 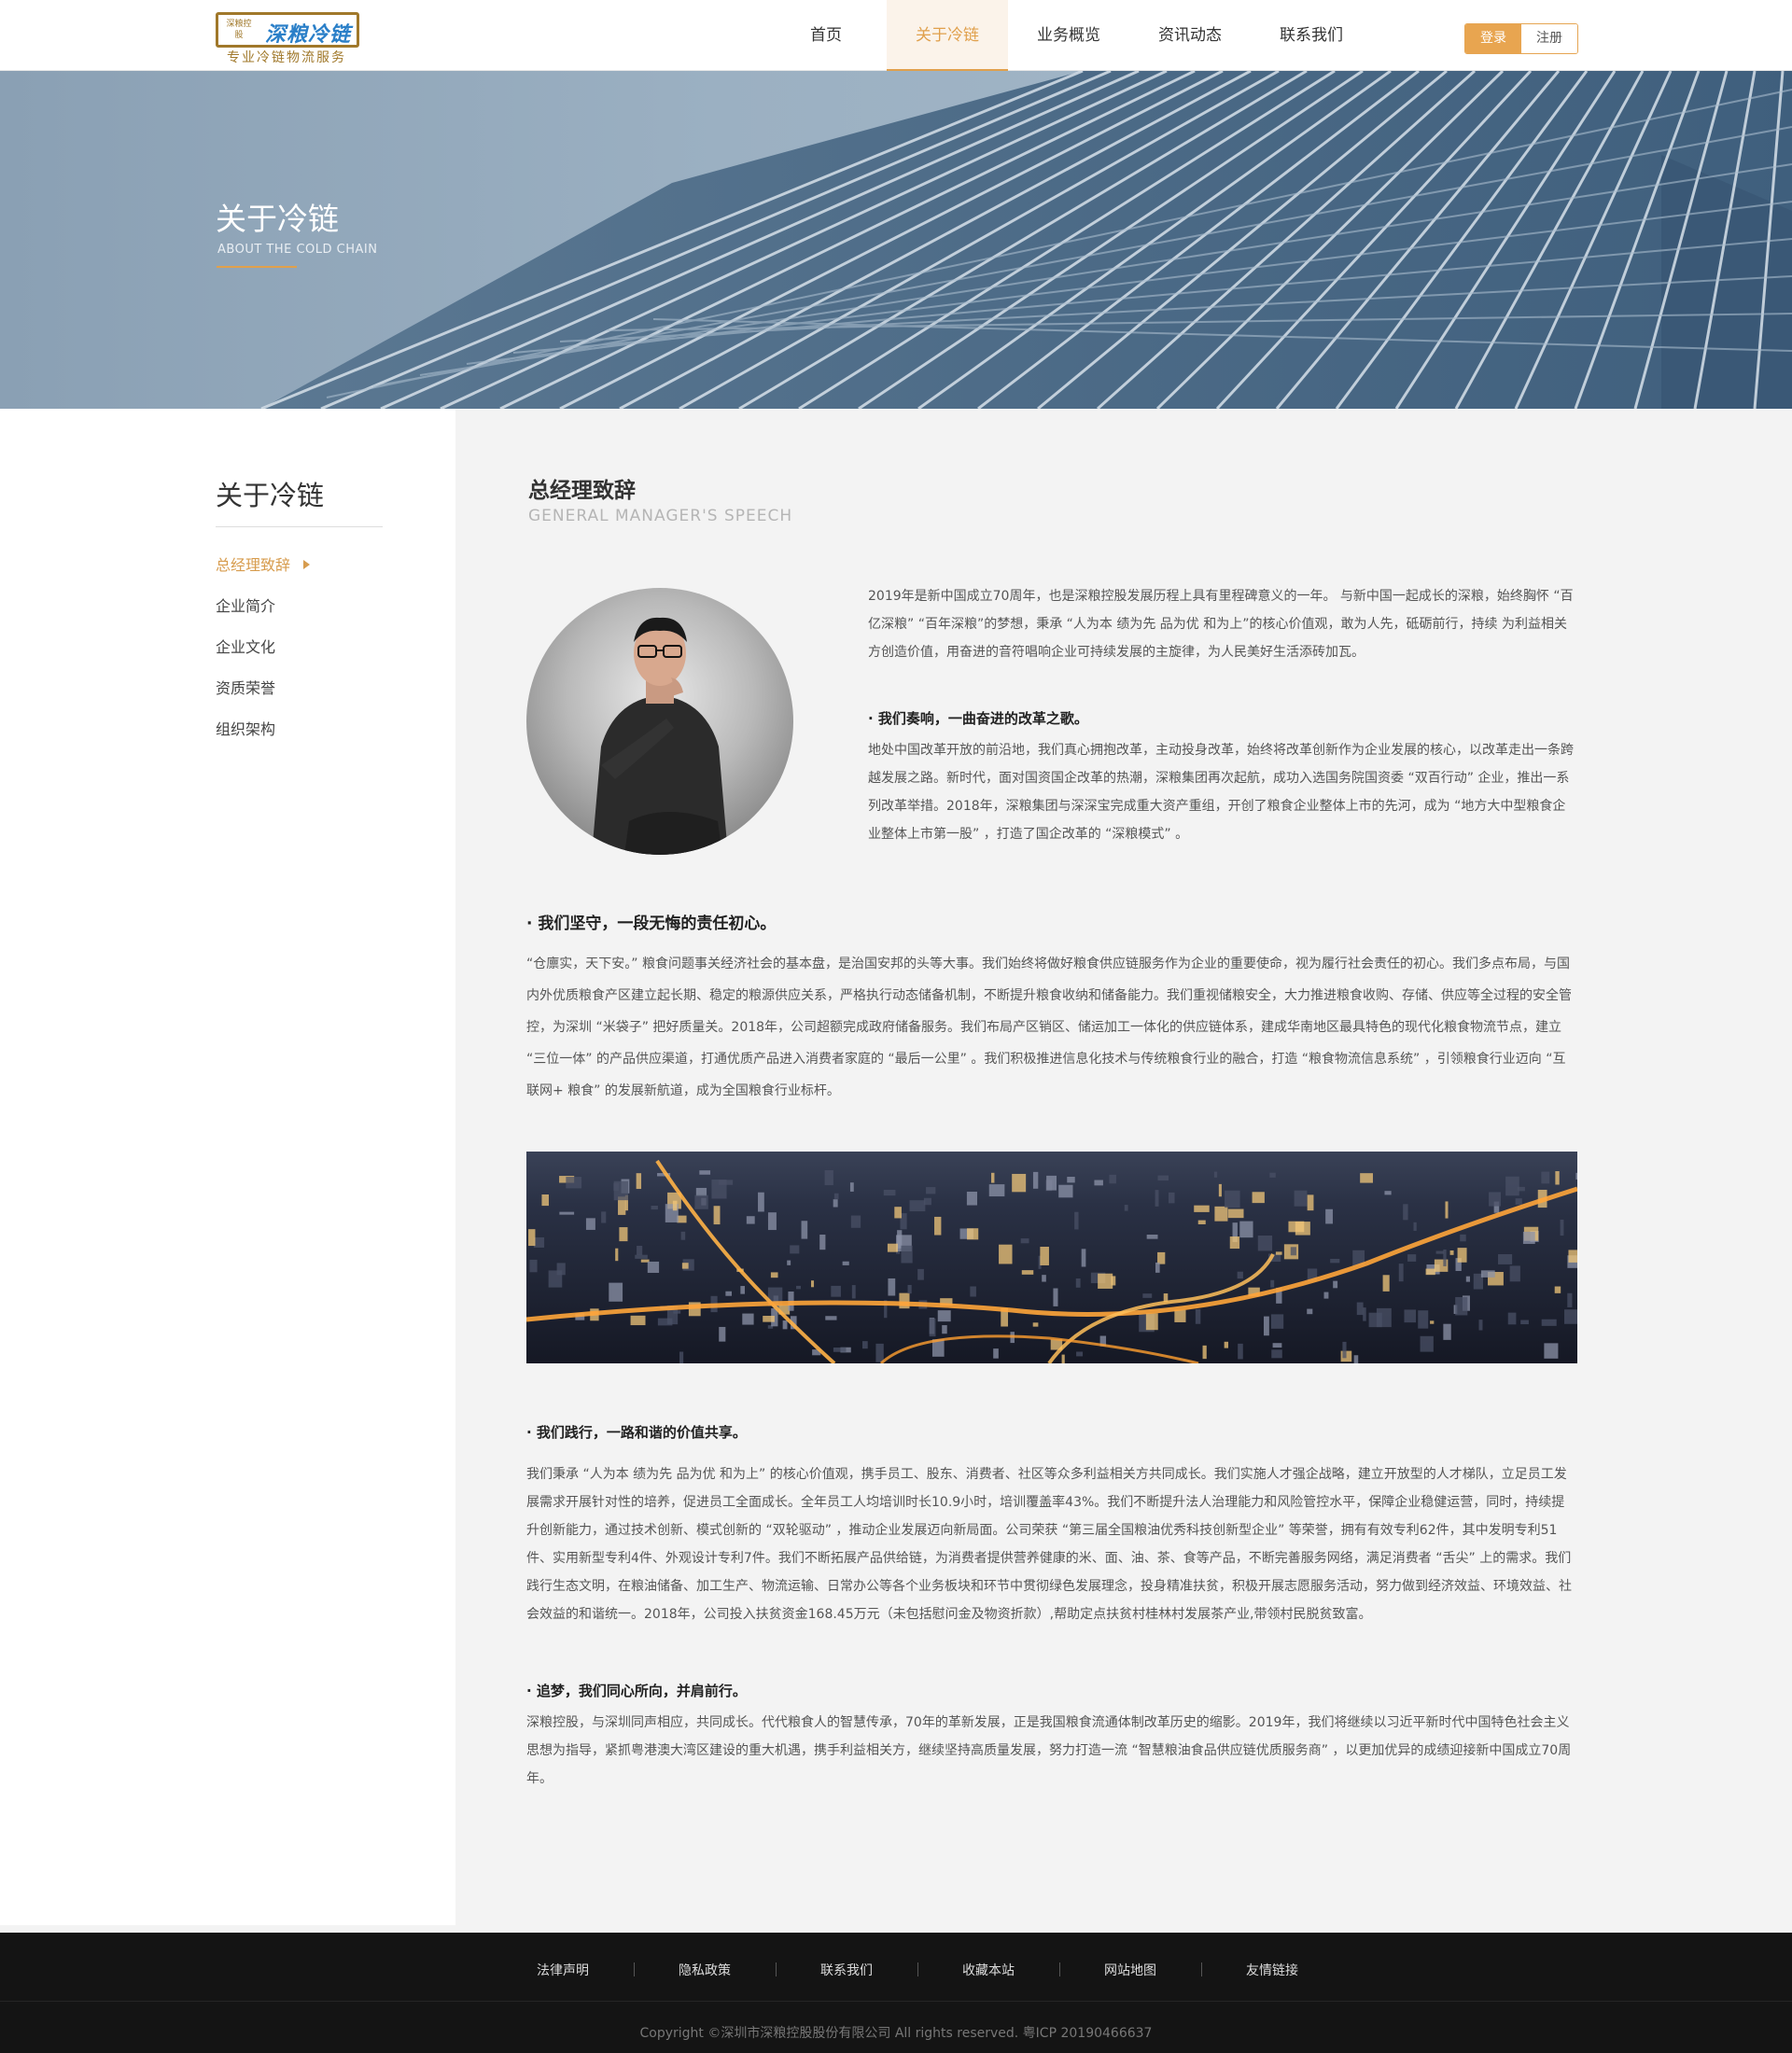 What do you see at coordinates (988, 1970) in the screenshot?
I see `footer-link-bookmark: 收藏本站` at bounding box center [988, 1970].